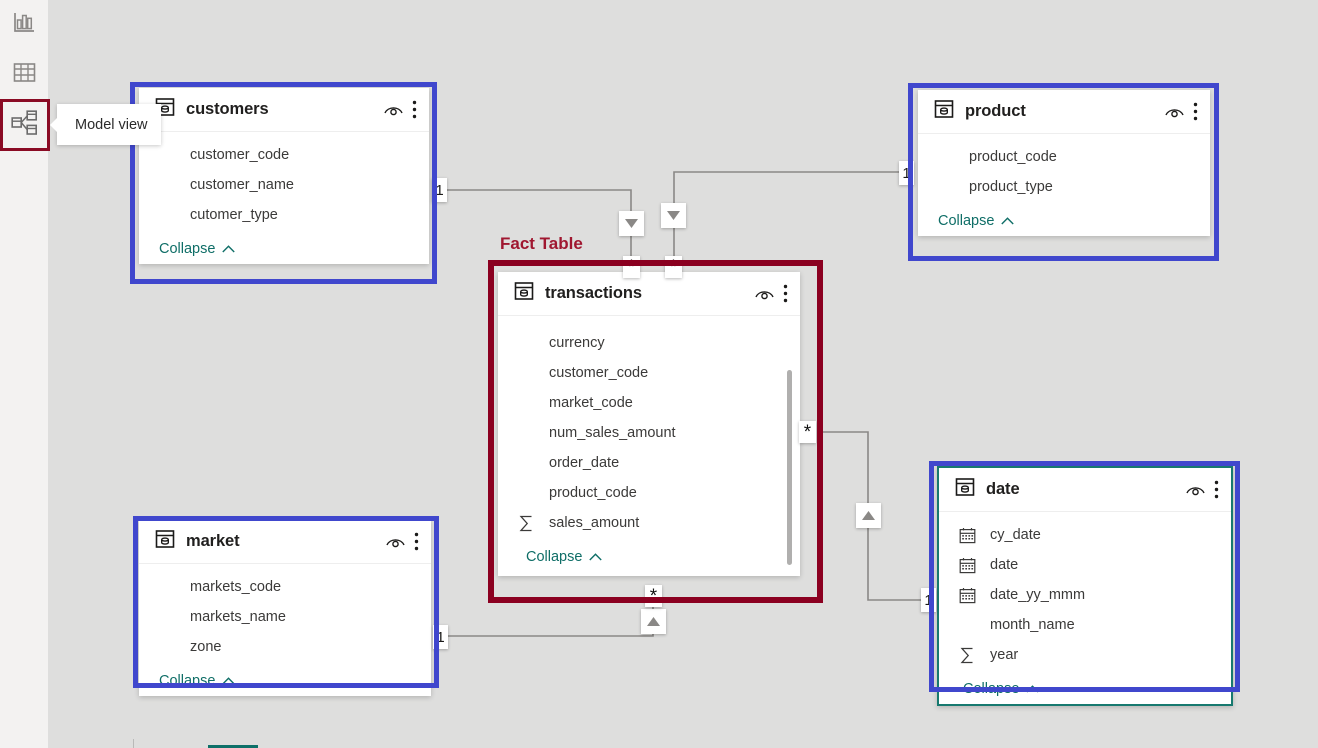  What do you see at coordinates (1085, 565) in the screenshot?
I see `field-row: date` at bounding box center [1085, 565].